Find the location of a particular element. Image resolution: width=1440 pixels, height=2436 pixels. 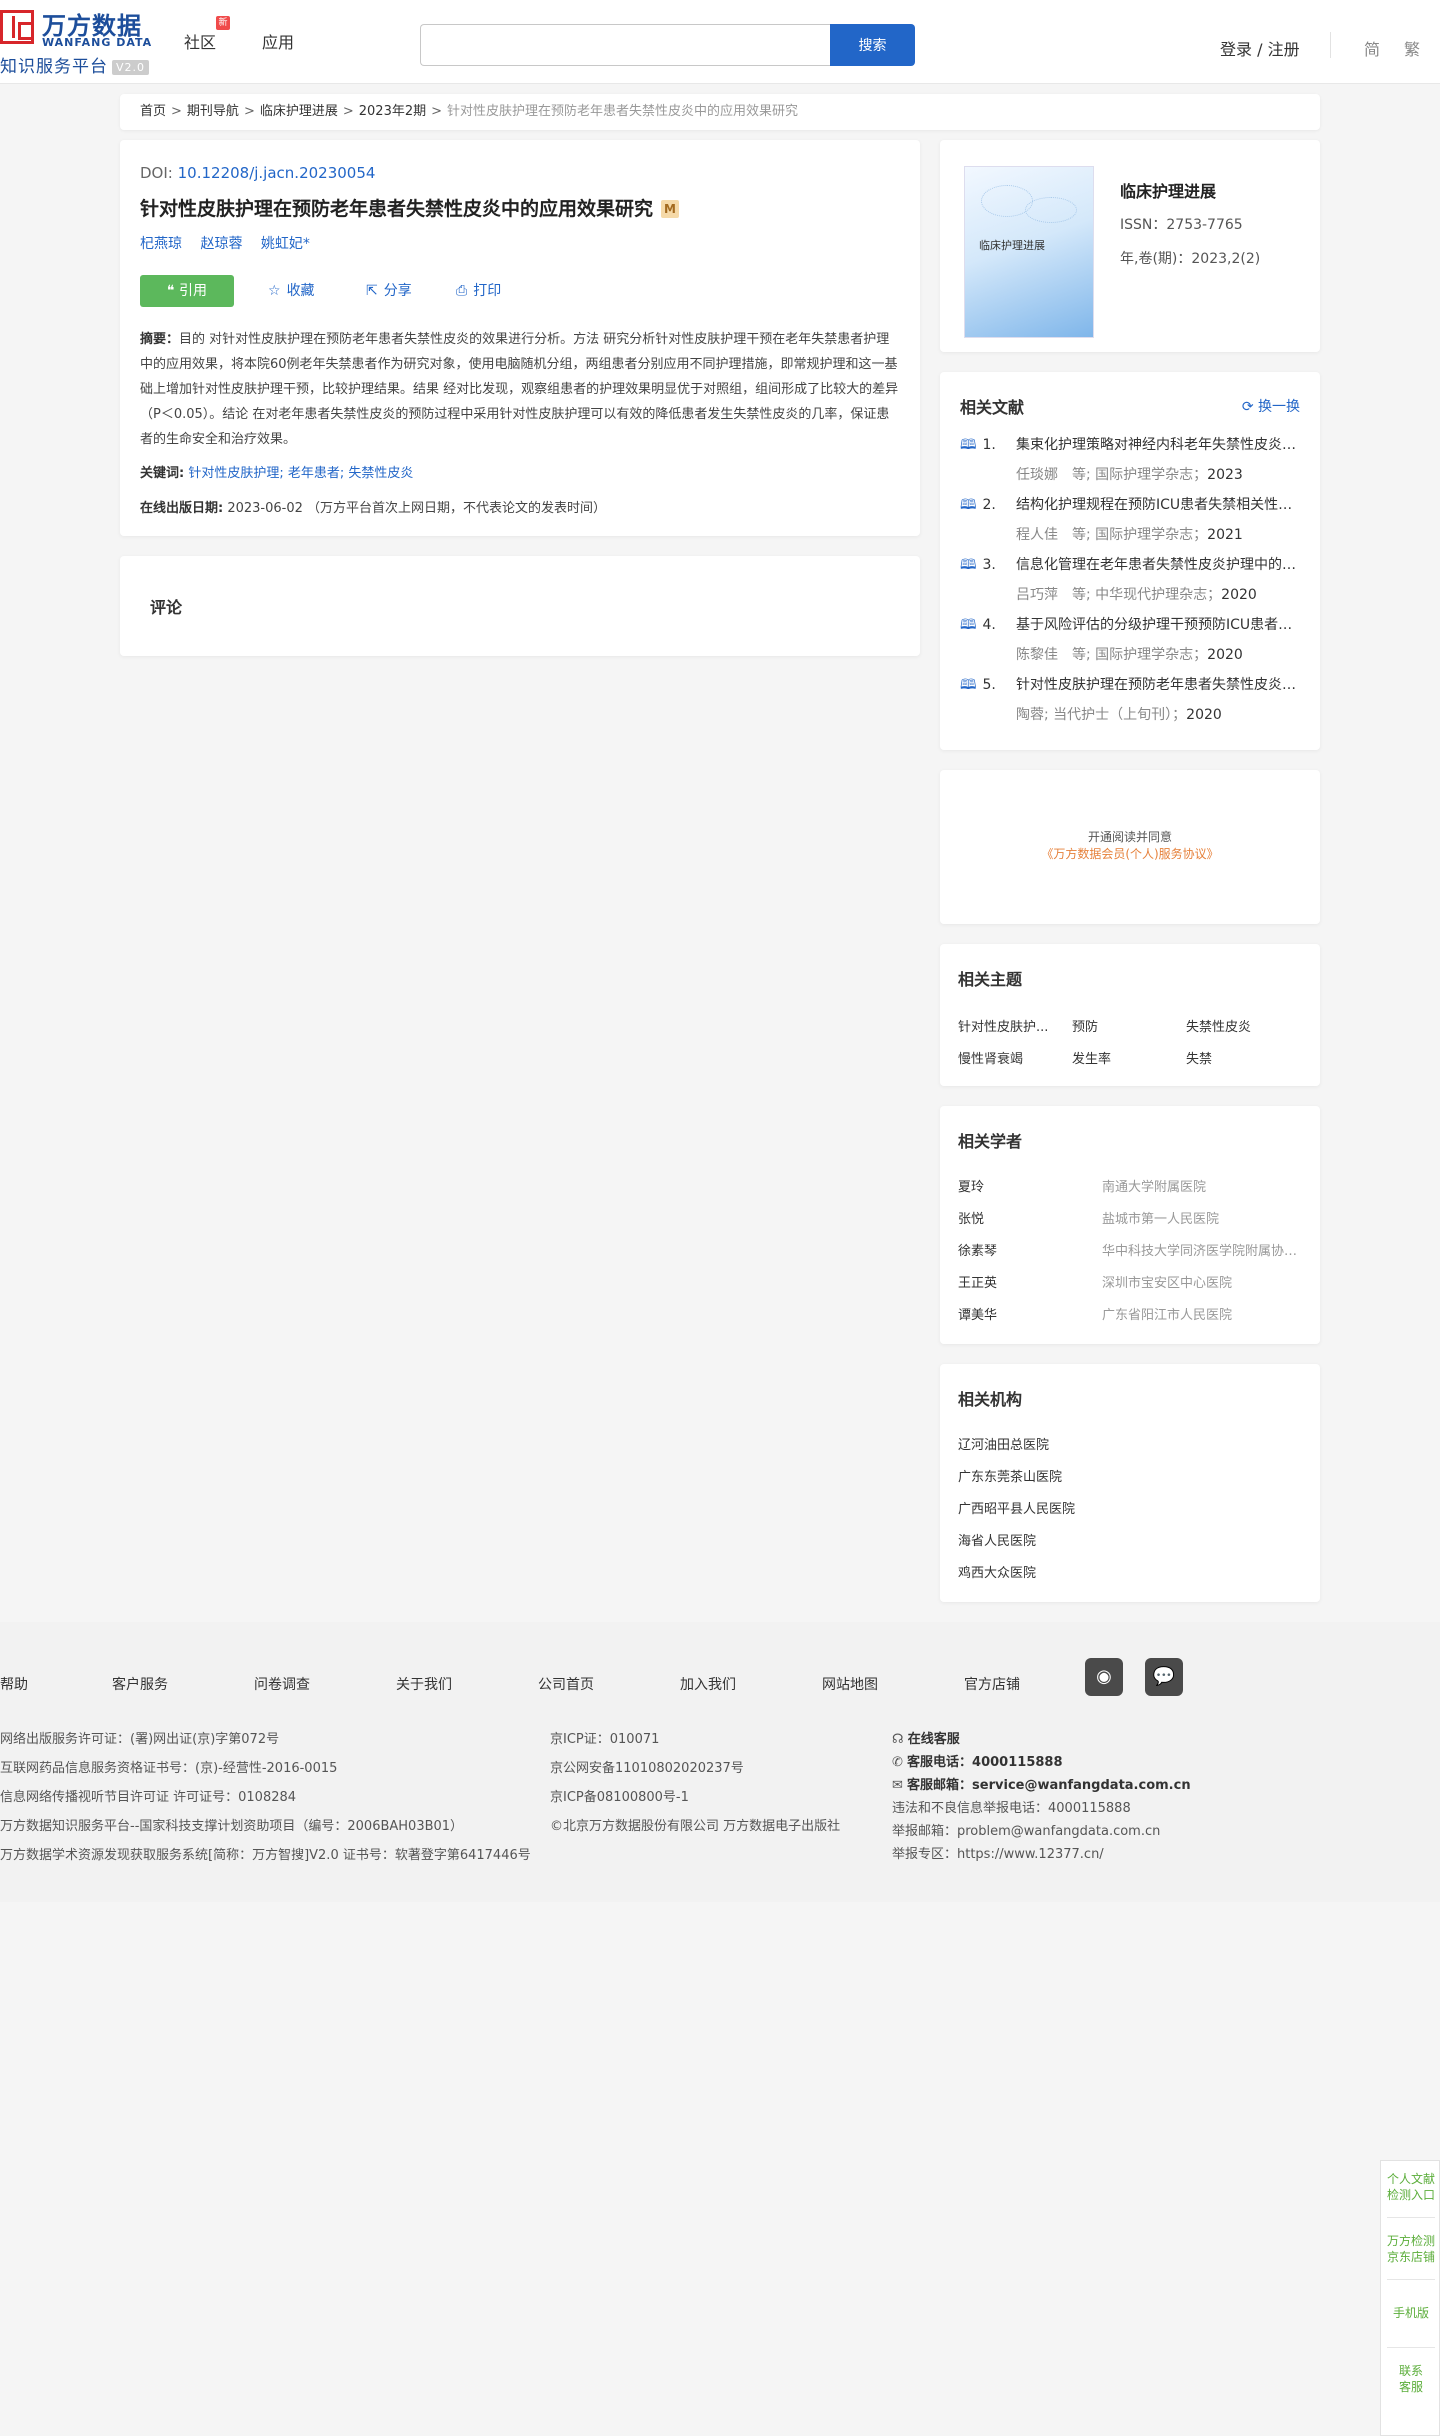

journal-cover: 临床护理进展 is located at coordinates (1029, 252).